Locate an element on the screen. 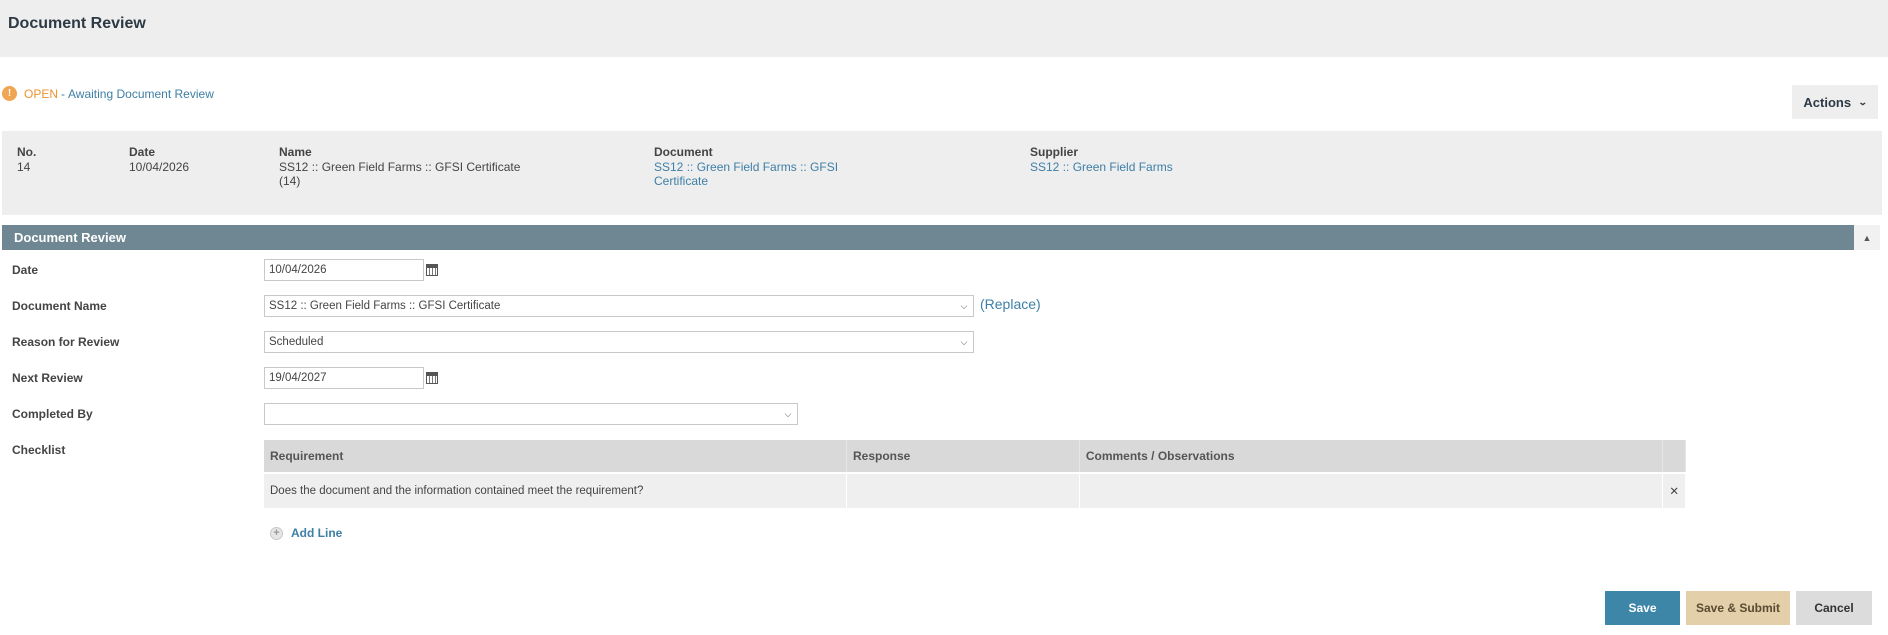 This screenshot has width=1888, height=635. summary-supplier-link: SS12 :: Green Field Farms is located at coordinates (1101, 167).